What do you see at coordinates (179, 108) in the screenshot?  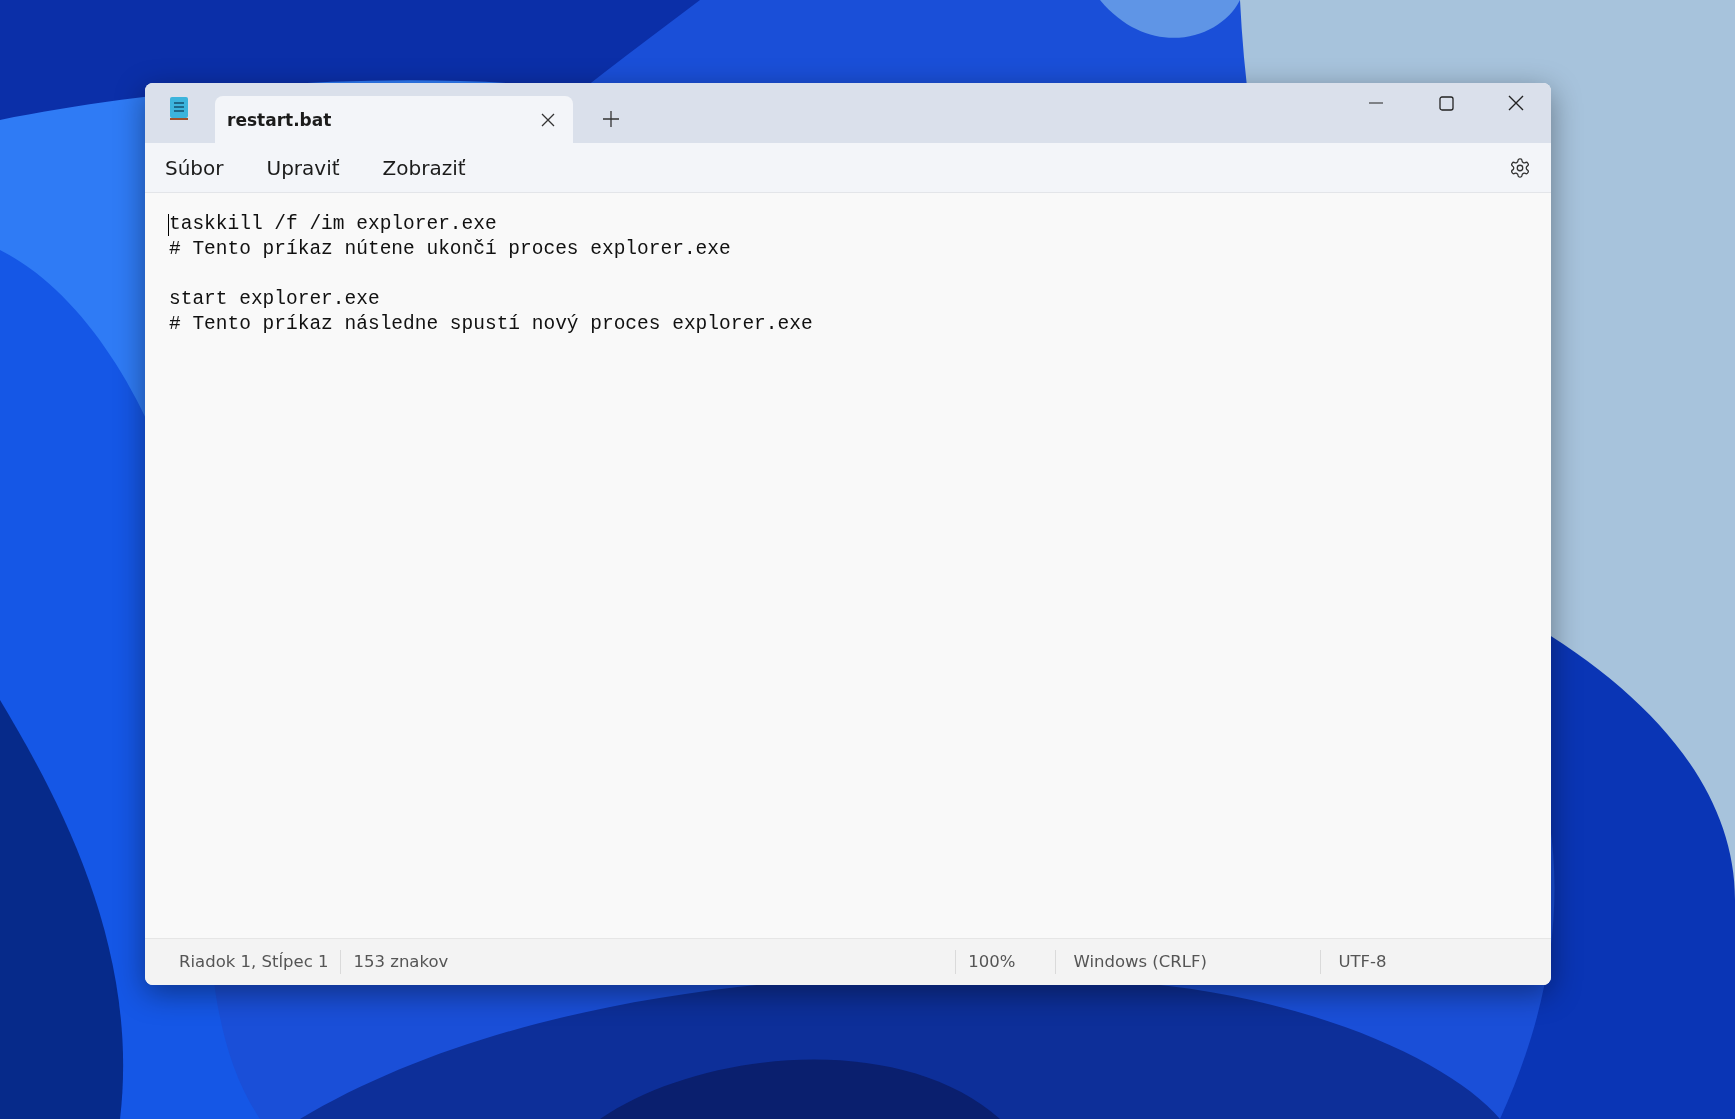 I see `notepad-icon` at bounding box center [179, 108].